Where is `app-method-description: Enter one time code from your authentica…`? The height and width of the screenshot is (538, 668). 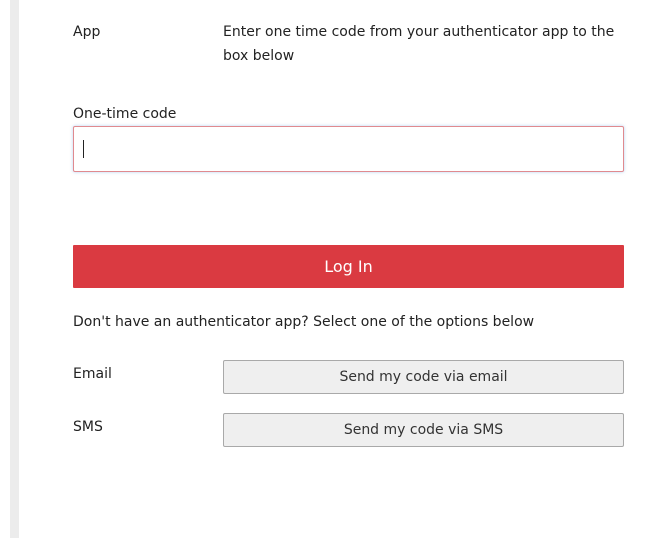 app-method-description: Enter one time code from your authentica… is located at coordinates (419, 44).